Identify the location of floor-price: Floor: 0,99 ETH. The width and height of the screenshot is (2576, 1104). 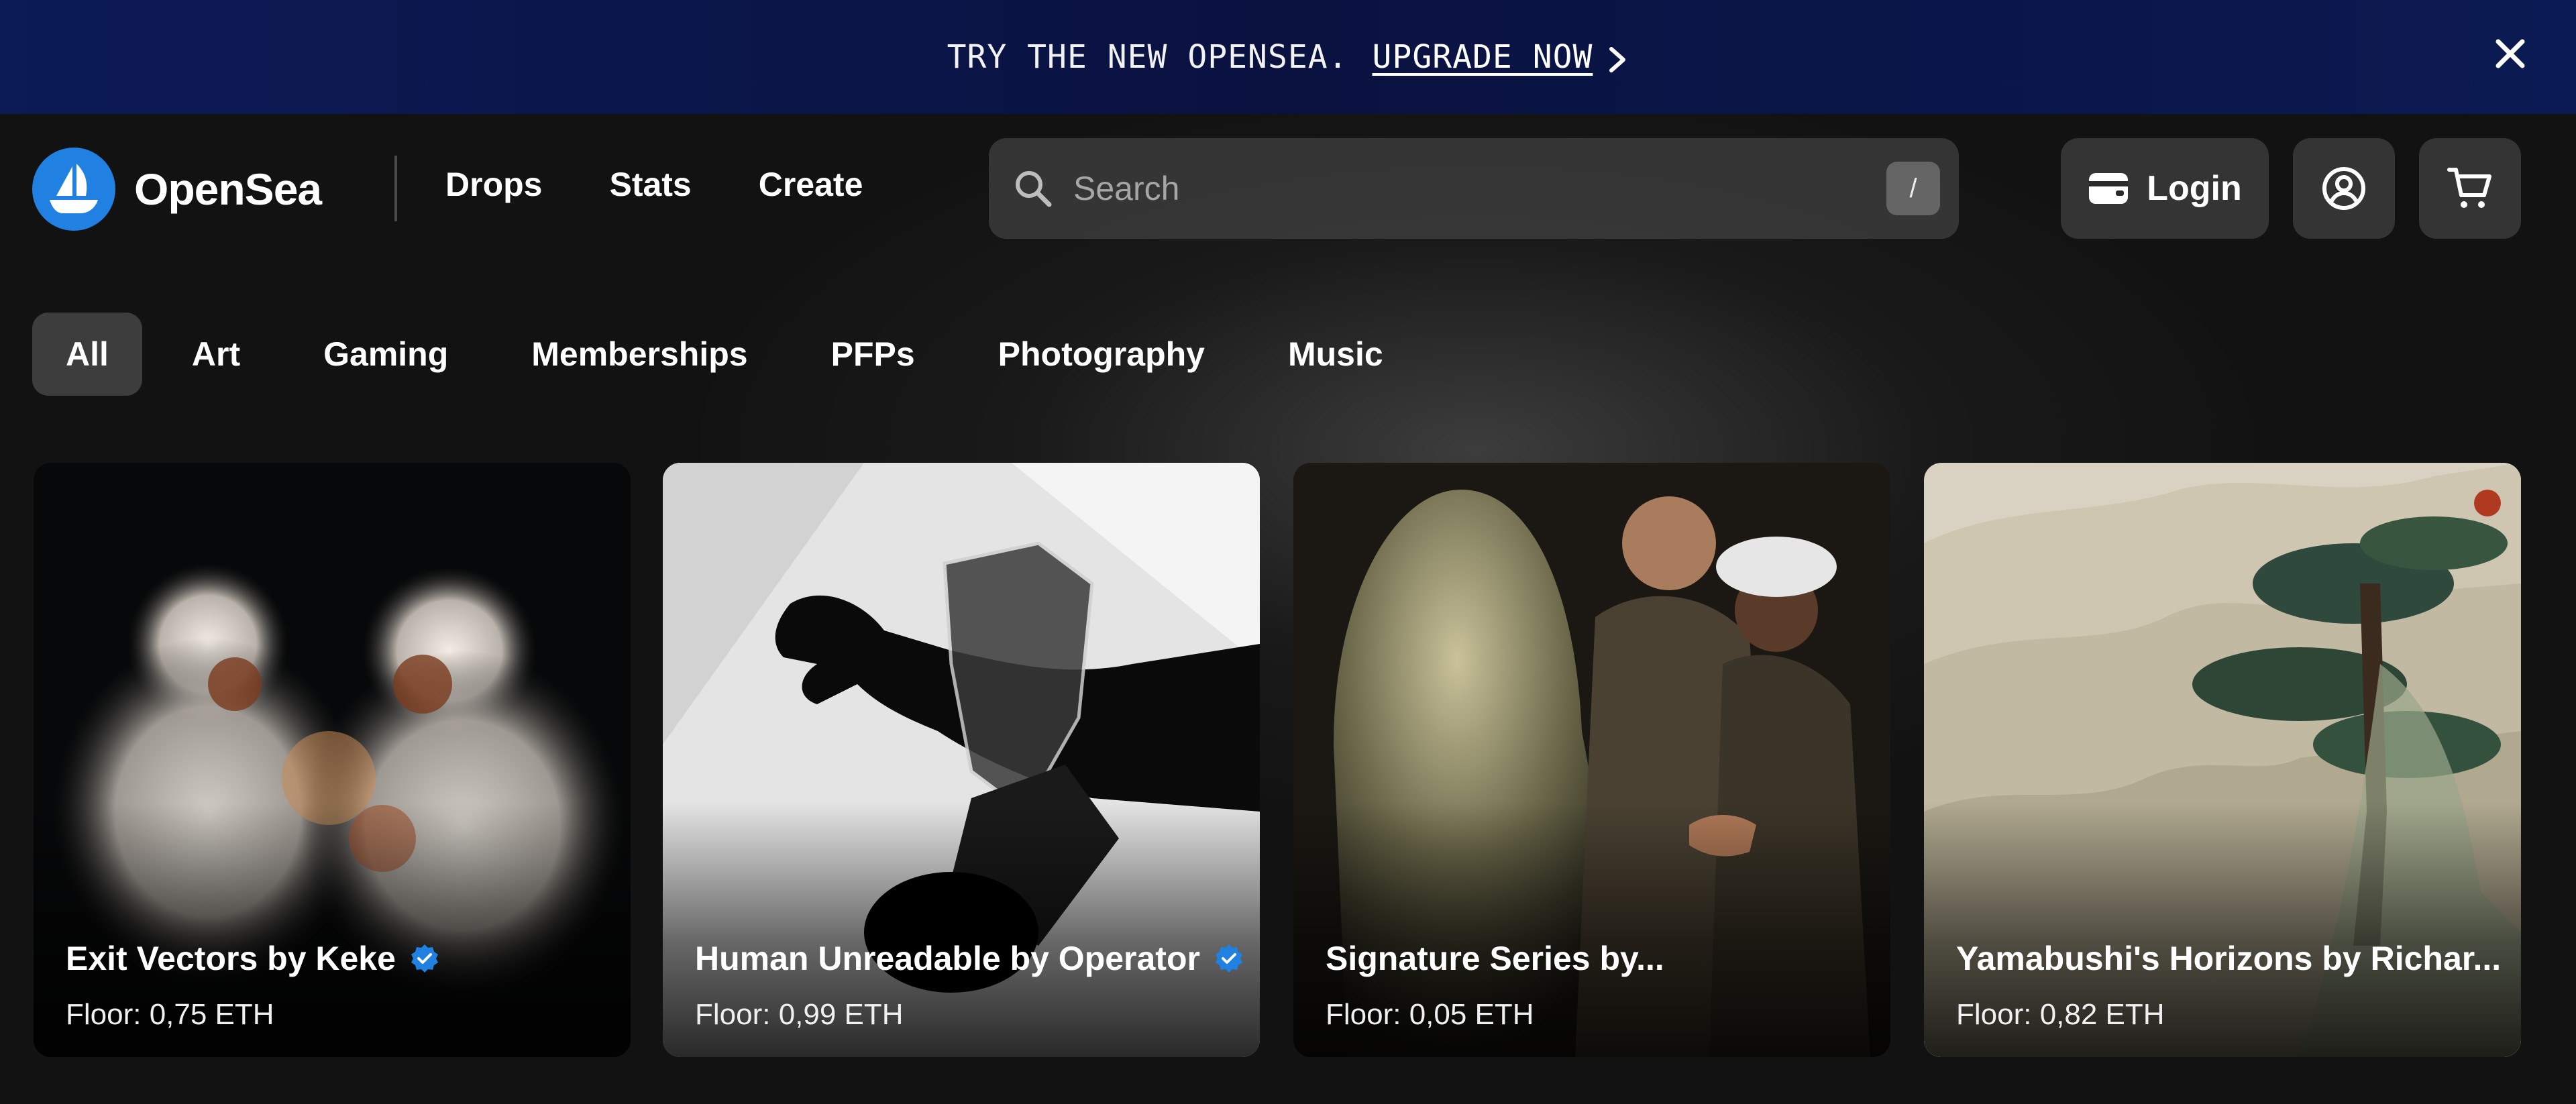
(799, 1015).